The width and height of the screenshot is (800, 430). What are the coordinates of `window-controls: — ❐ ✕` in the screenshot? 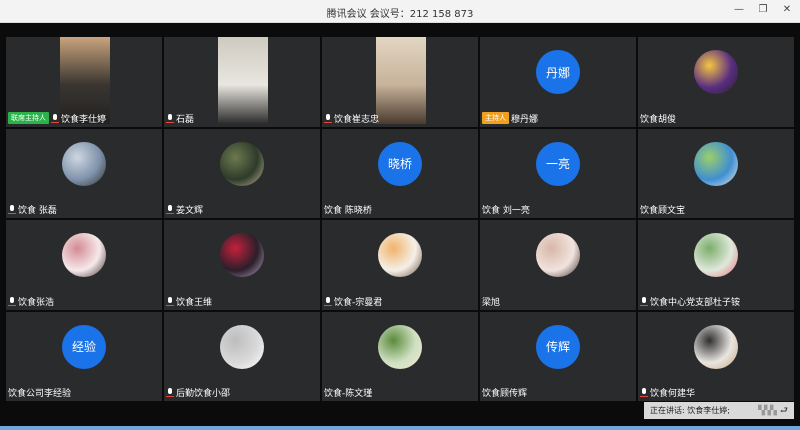 It's located at (763, 10).